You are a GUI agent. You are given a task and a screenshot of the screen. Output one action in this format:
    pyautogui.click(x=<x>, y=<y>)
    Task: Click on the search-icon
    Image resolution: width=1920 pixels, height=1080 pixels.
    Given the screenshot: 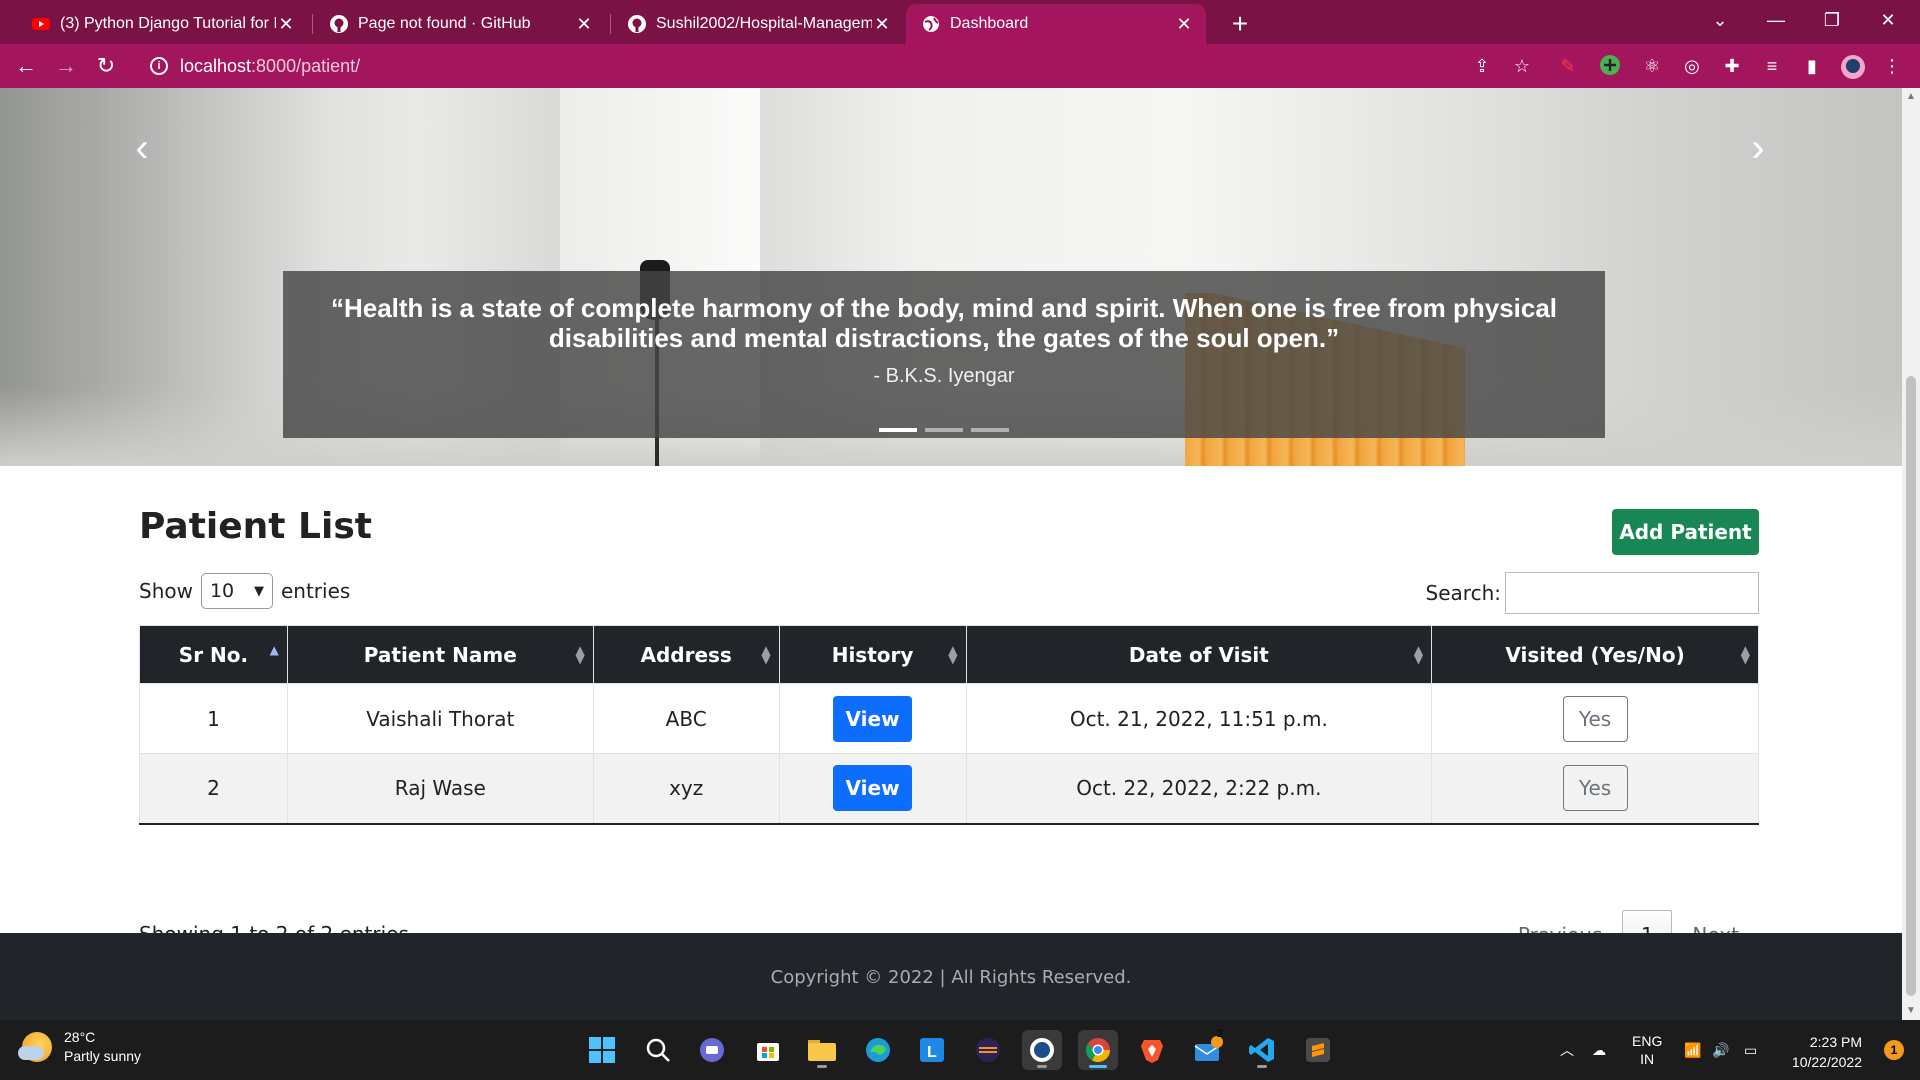 What is the action you would take?
    pyautogui.click(x=658, y=1050)
    